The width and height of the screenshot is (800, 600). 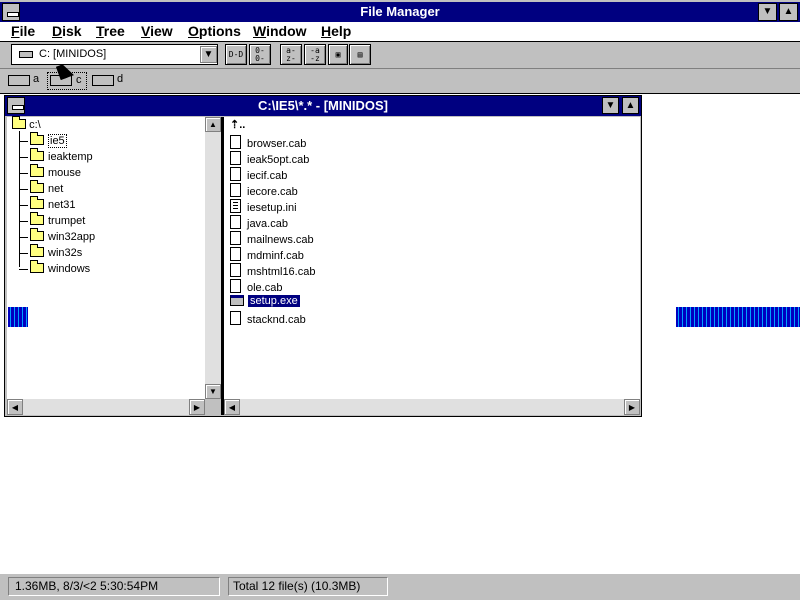 What do you see at coordinates (630, 105) in the screenshot?
I see `window-maximize-button: ▲` at bounding box center [630, 105].